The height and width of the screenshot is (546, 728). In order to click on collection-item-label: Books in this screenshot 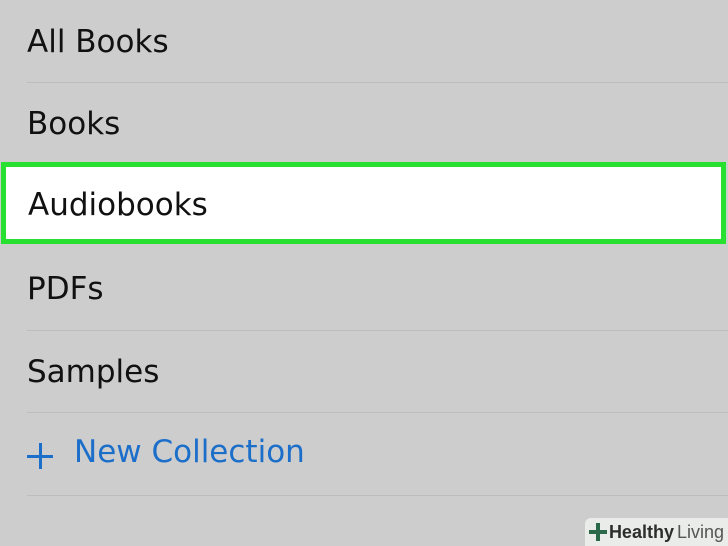, I will do `click(74, 124)`.